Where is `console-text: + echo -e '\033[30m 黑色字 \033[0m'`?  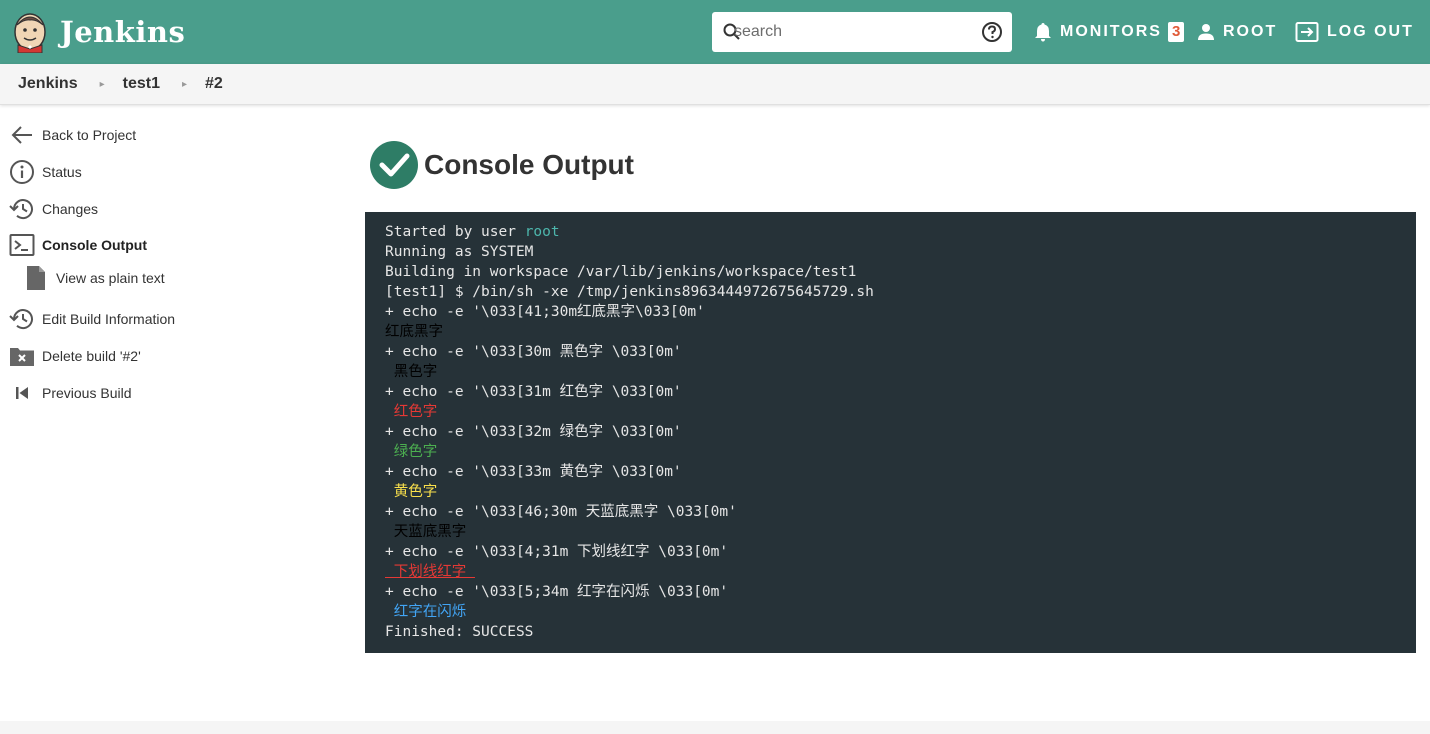
console-text: + echo -e '\033[30m 黑色字 \033[0m' is located at coordinates (533, 352).